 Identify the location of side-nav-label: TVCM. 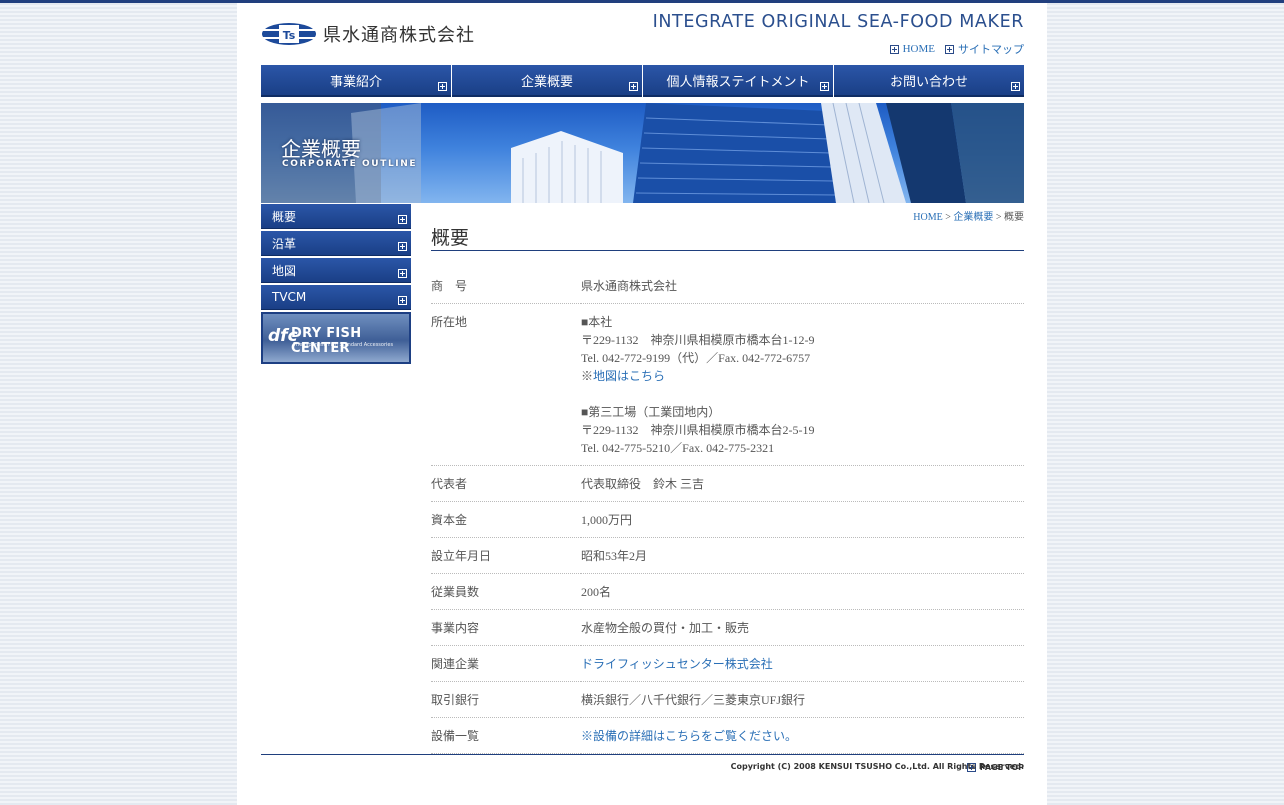
(289, 297).